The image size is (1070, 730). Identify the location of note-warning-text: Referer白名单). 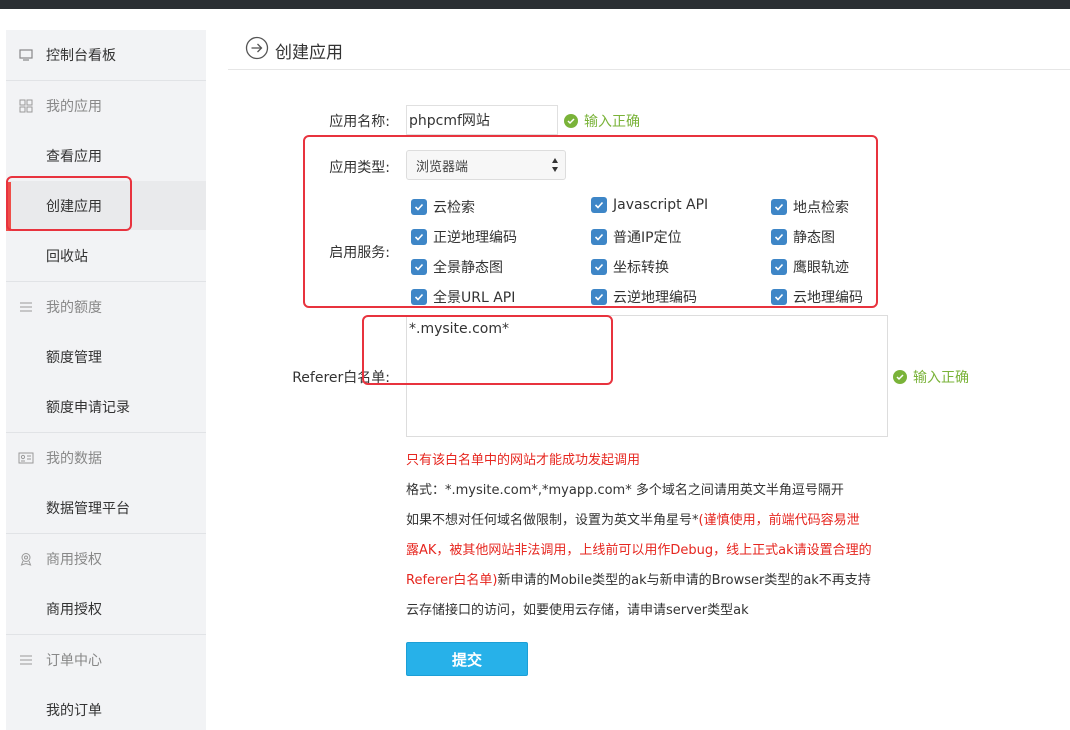
(452, 580).